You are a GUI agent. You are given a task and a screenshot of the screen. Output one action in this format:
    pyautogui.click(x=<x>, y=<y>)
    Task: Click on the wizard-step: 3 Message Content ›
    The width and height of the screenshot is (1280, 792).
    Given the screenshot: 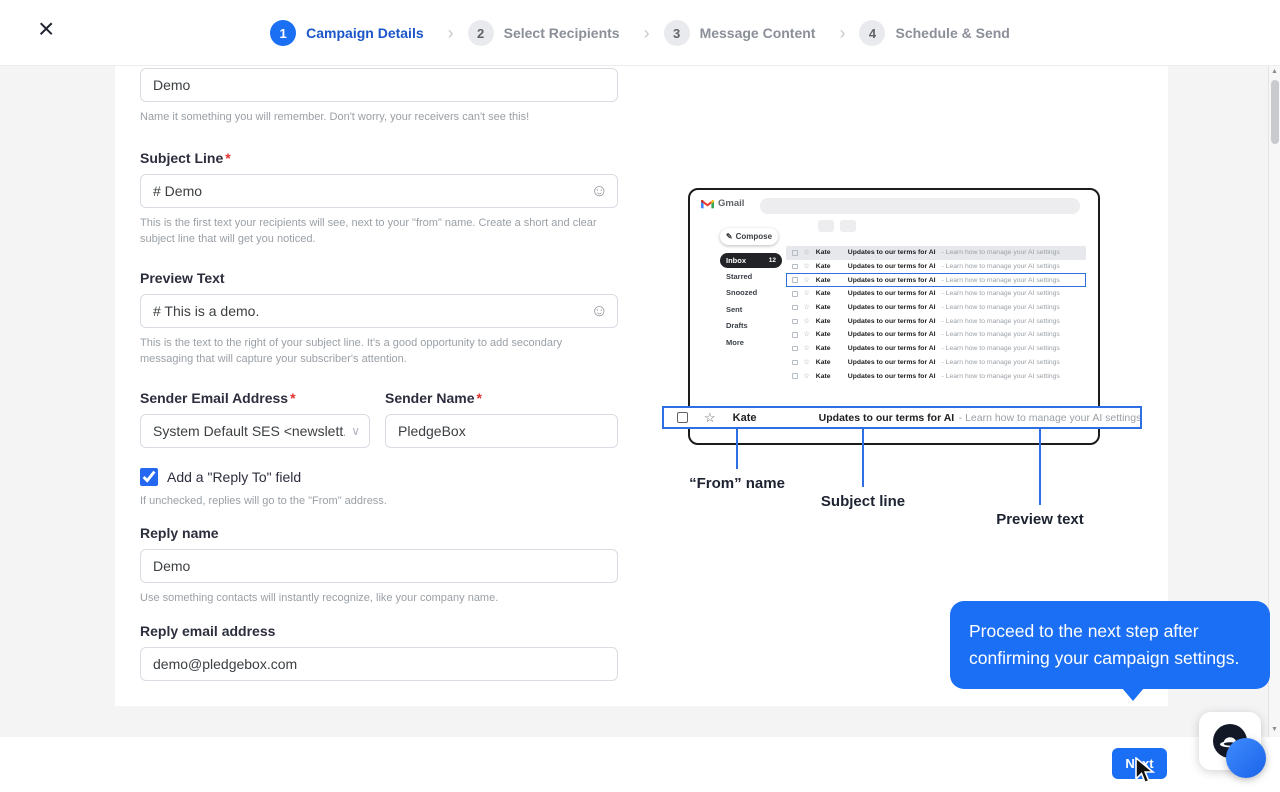 What is the action you would take?
    pyautogui.click(x=761, y=33)
    